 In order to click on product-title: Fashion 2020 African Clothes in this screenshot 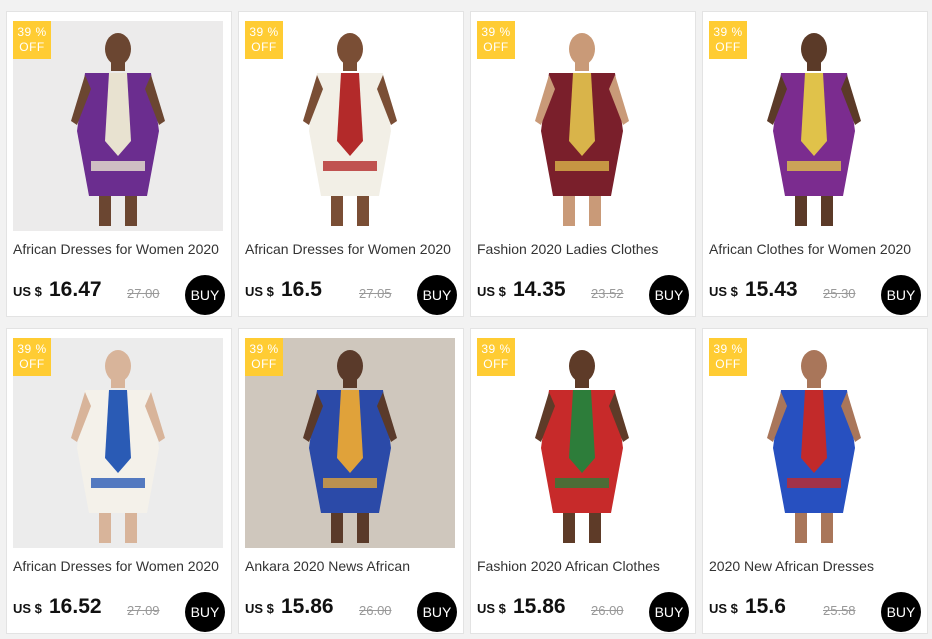, I will do `click(584, 566)`.